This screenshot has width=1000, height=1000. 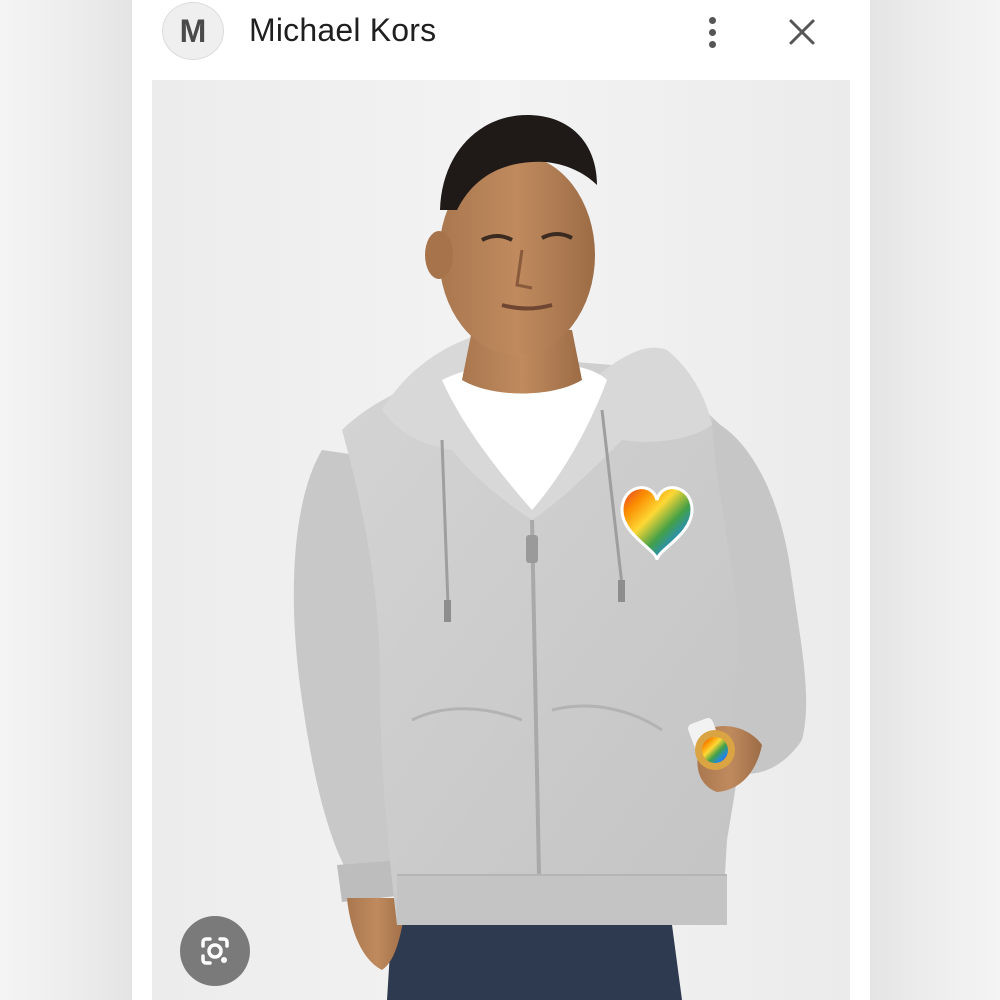 I want to click on google-lens-icon, so click(x=215, y=951).